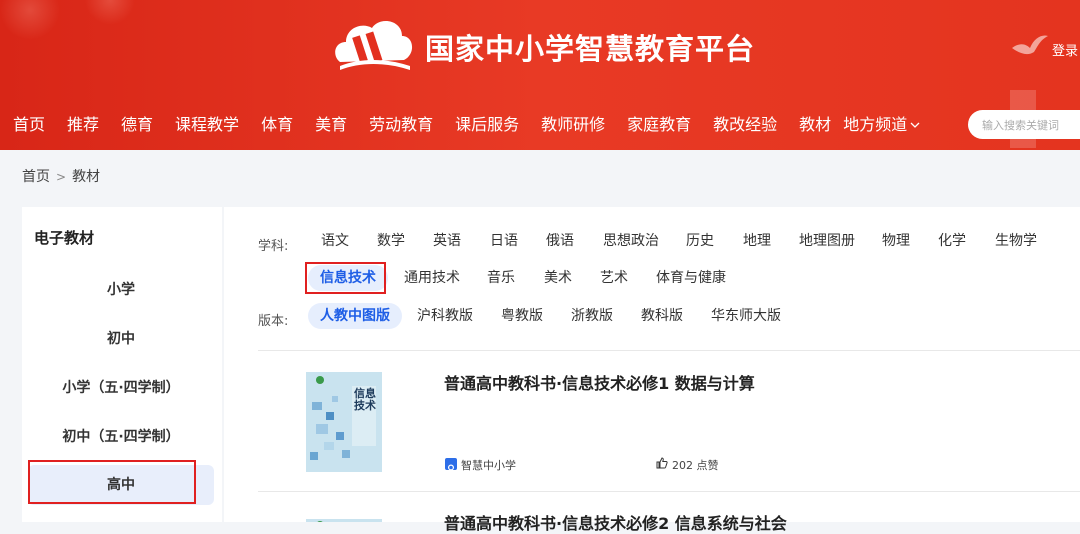  What do you see at coordinates (695, 465) in the screenshot?
I see `like-count: 202 点赞` at bounding box center [695, 465].